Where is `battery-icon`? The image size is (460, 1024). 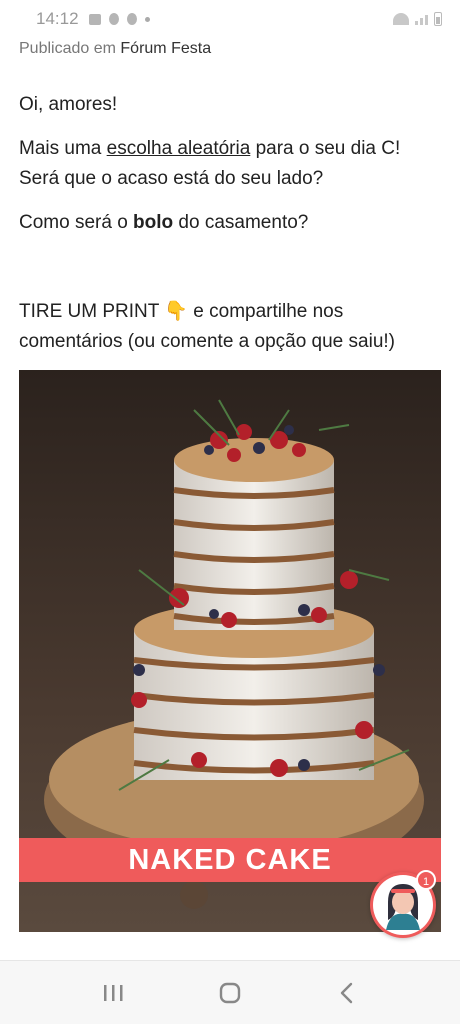
battery-icon is located at coordinates (438, 19).